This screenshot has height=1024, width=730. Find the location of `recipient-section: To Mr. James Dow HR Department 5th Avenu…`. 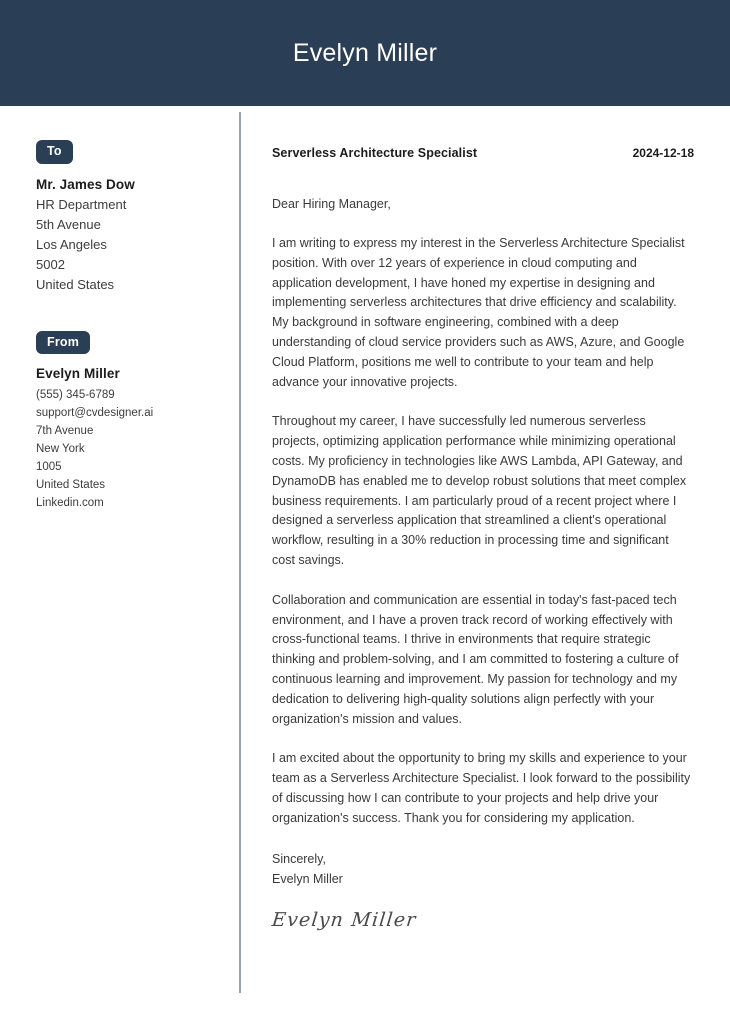

recipient-section: To Mr. James Dow HR Department 5th Avenu… is located at coordinates (134, 217).